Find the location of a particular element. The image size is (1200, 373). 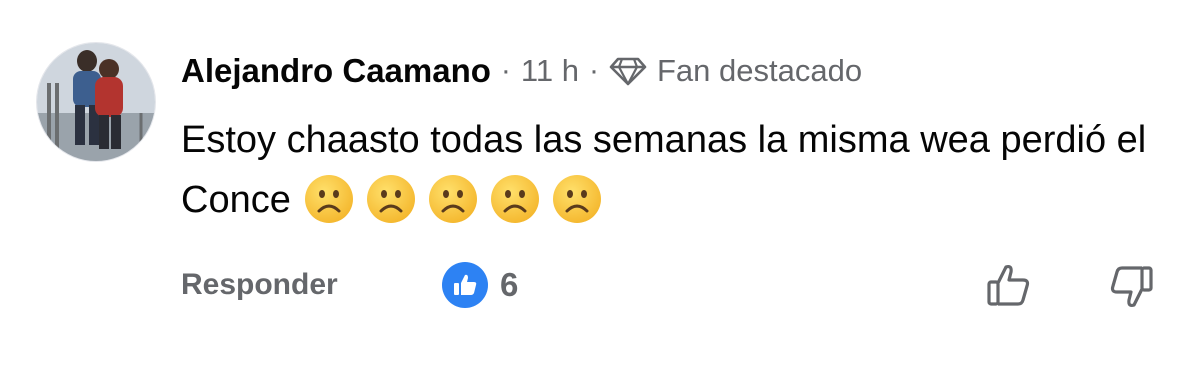

downvote-button is located at coordinates (1131, 286).